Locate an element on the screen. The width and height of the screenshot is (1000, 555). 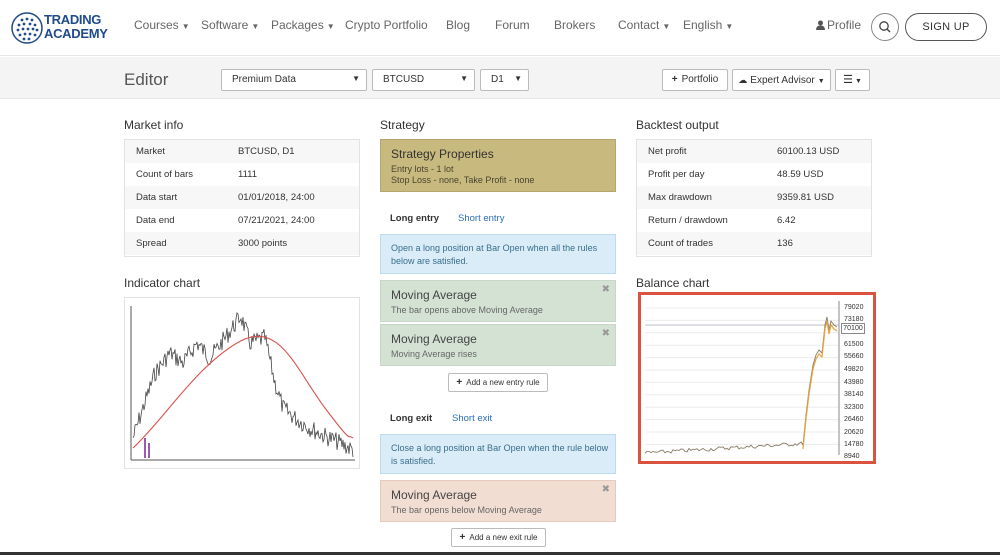
y-tick-label: 55660 is located at coordinates (854, 356).